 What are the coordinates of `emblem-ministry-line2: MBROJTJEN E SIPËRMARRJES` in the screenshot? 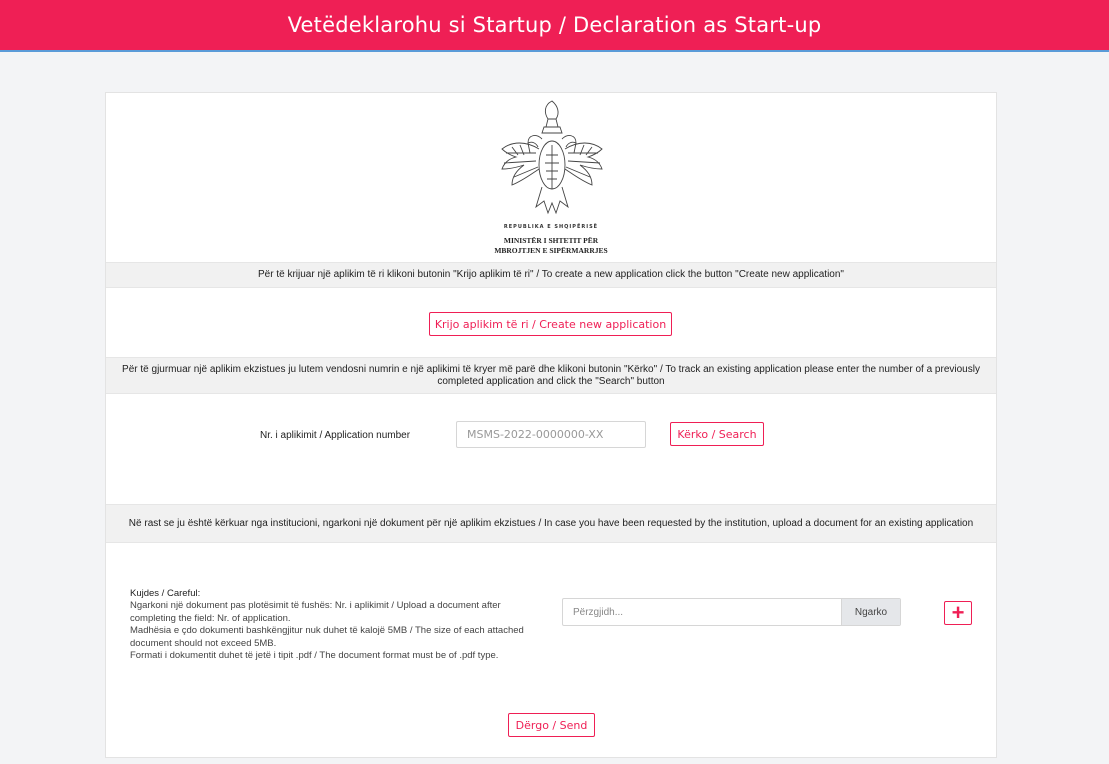 It's located at (551, 250).